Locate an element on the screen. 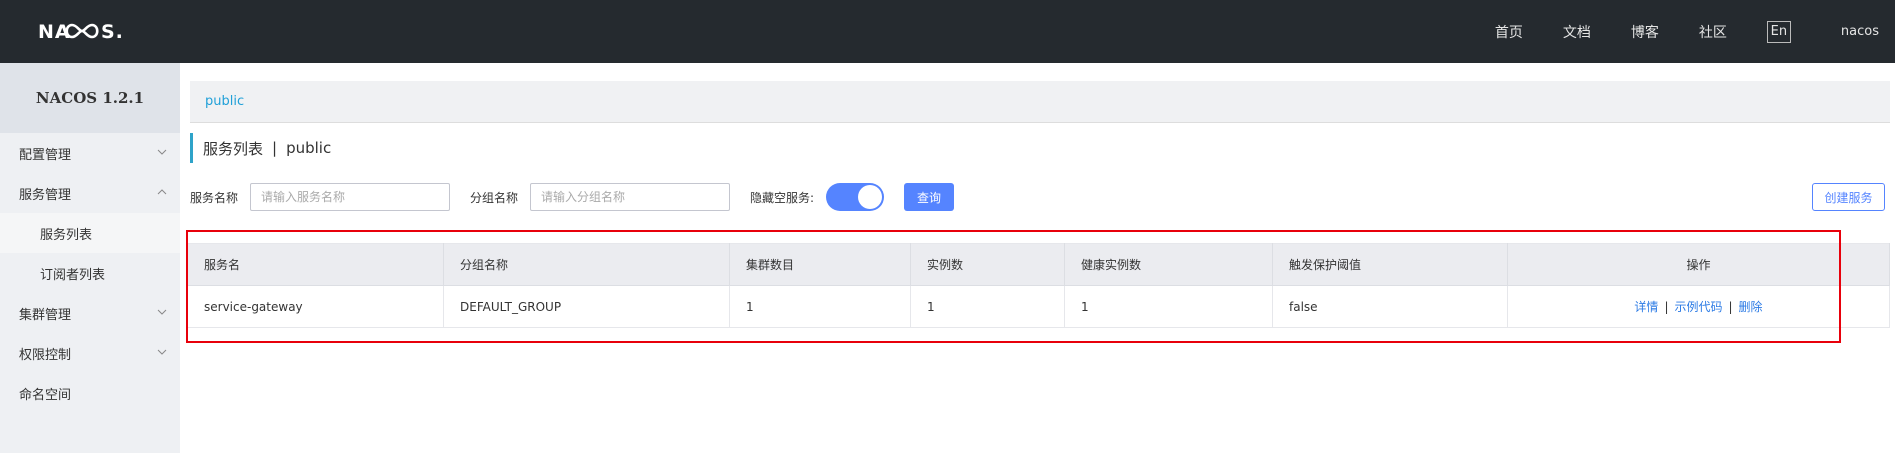 The height and width of the screenshot is (453, 1895). sample-code-link: 示例代码 is located at coordinates (1698, 307).